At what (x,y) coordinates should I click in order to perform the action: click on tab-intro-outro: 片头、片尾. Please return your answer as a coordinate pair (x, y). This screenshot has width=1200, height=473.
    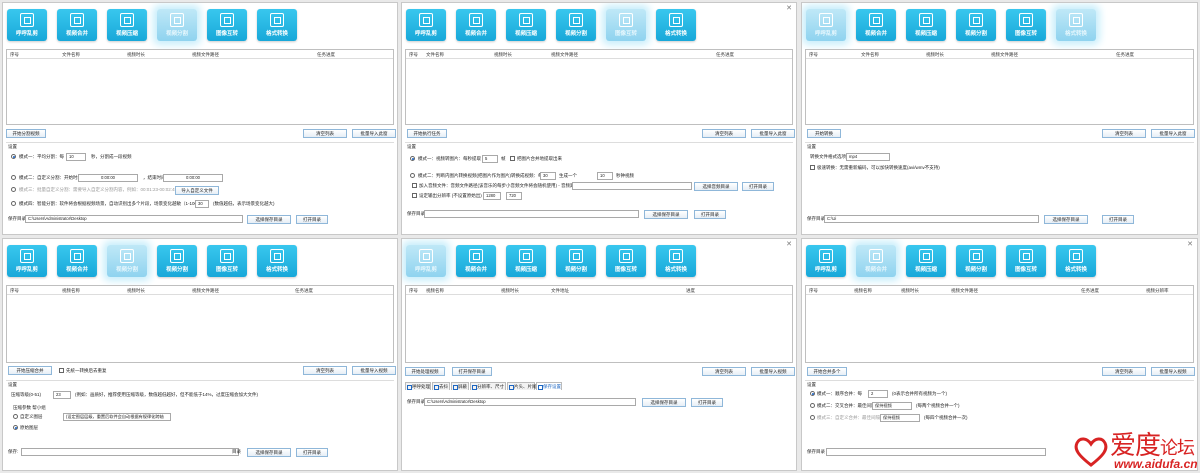
    Looking at the image, I should click on (522, 386).